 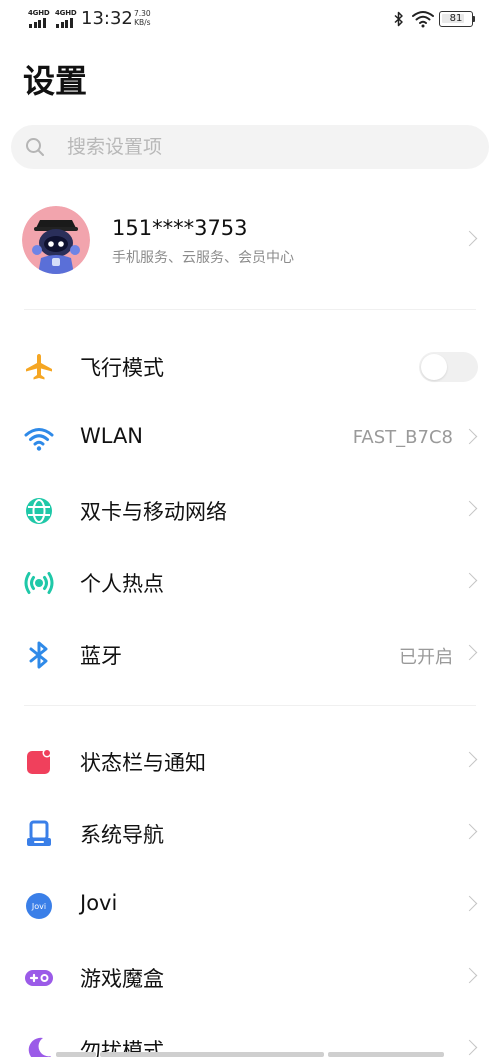 What do you see at coordinates (423, 19) in the screenshot?
I see `wifi-status-icon` at bounding box center [423, 19].